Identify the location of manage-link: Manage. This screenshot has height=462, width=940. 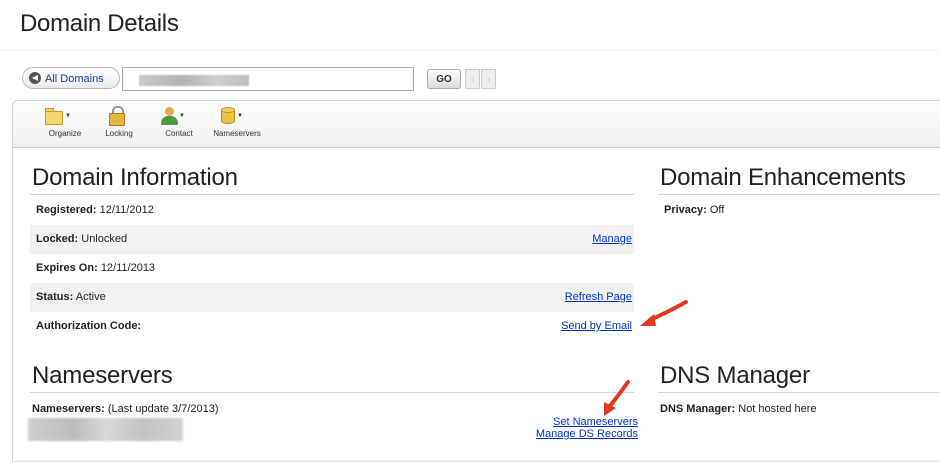
(612, 239).